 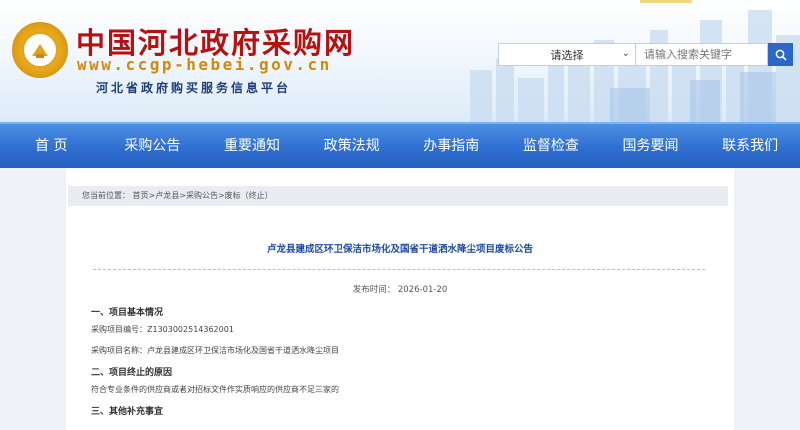 What do you see at coordinates (398, 196) in the screenshot?
I see `breadcrumb: 您当前位置： 首页>卢龙县>采购公告>废标（终止）` at bounding box center [398, 196].